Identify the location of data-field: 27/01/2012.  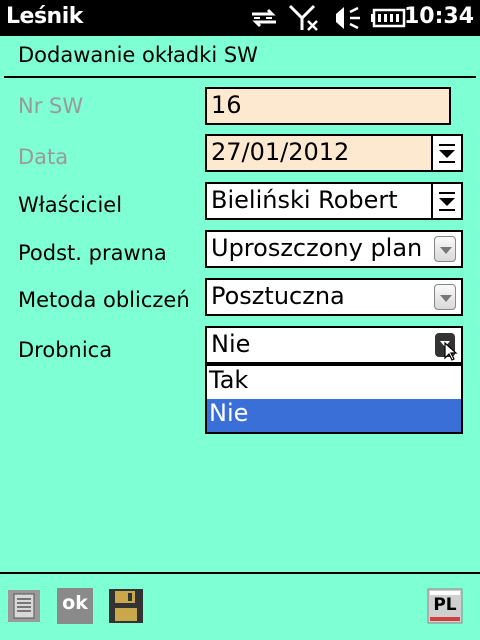
(334, 153).